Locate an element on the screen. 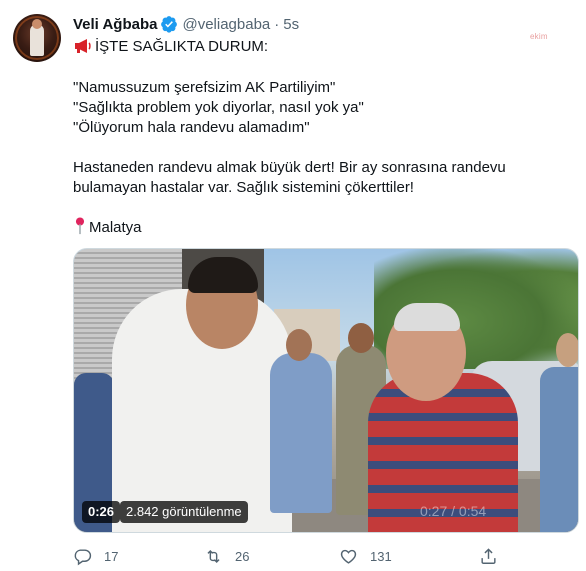 The height and width of the screenshot is (571, 586). like-count: 131 is located at coordinates (381, 556).